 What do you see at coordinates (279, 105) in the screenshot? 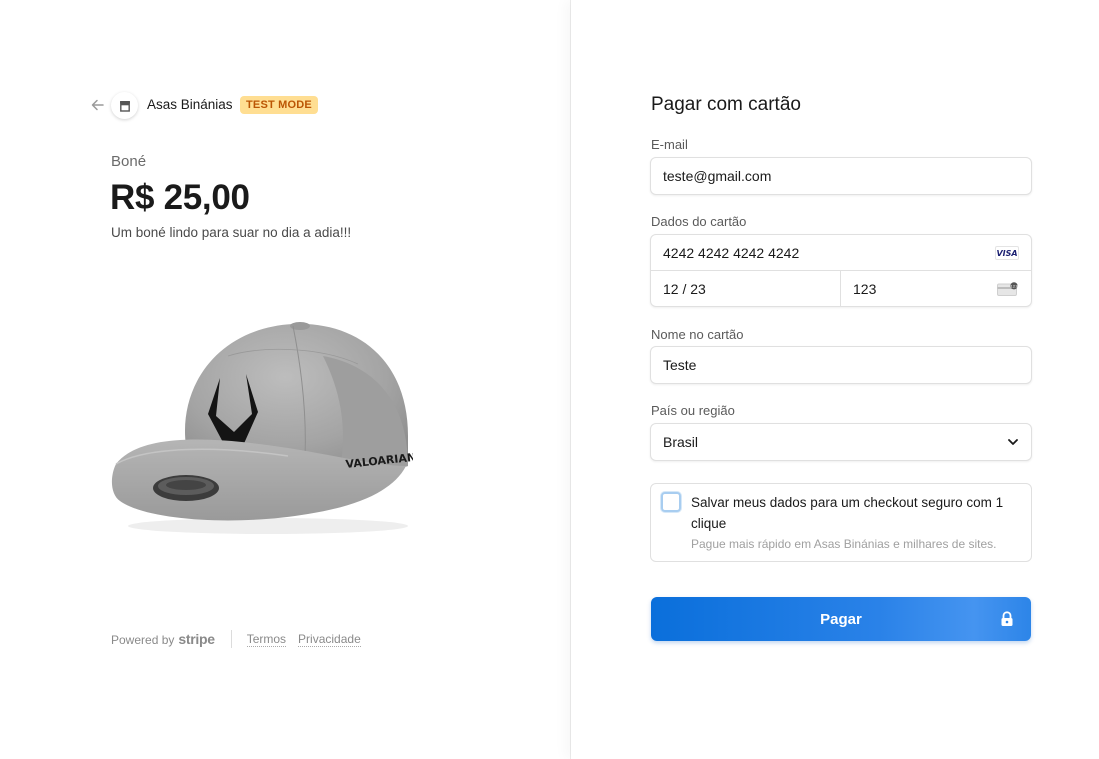
I see `test-mode-badge: TEST MODE` at bounding box center [279, 105].